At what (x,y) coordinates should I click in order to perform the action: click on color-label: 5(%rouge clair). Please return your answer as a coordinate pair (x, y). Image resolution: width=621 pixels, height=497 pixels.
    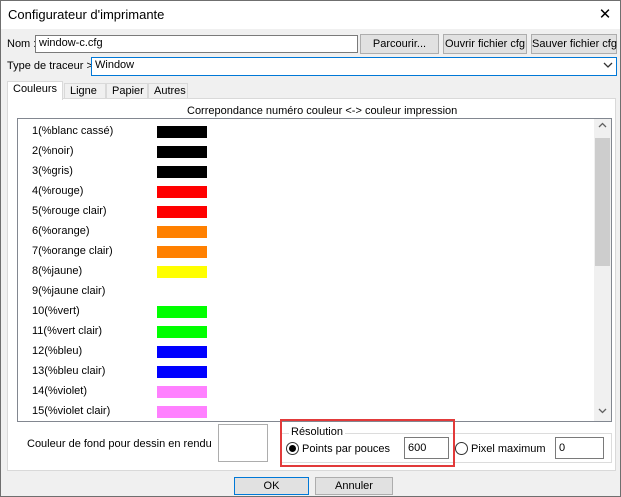
    Looking at the image, I should click on (69, 211).